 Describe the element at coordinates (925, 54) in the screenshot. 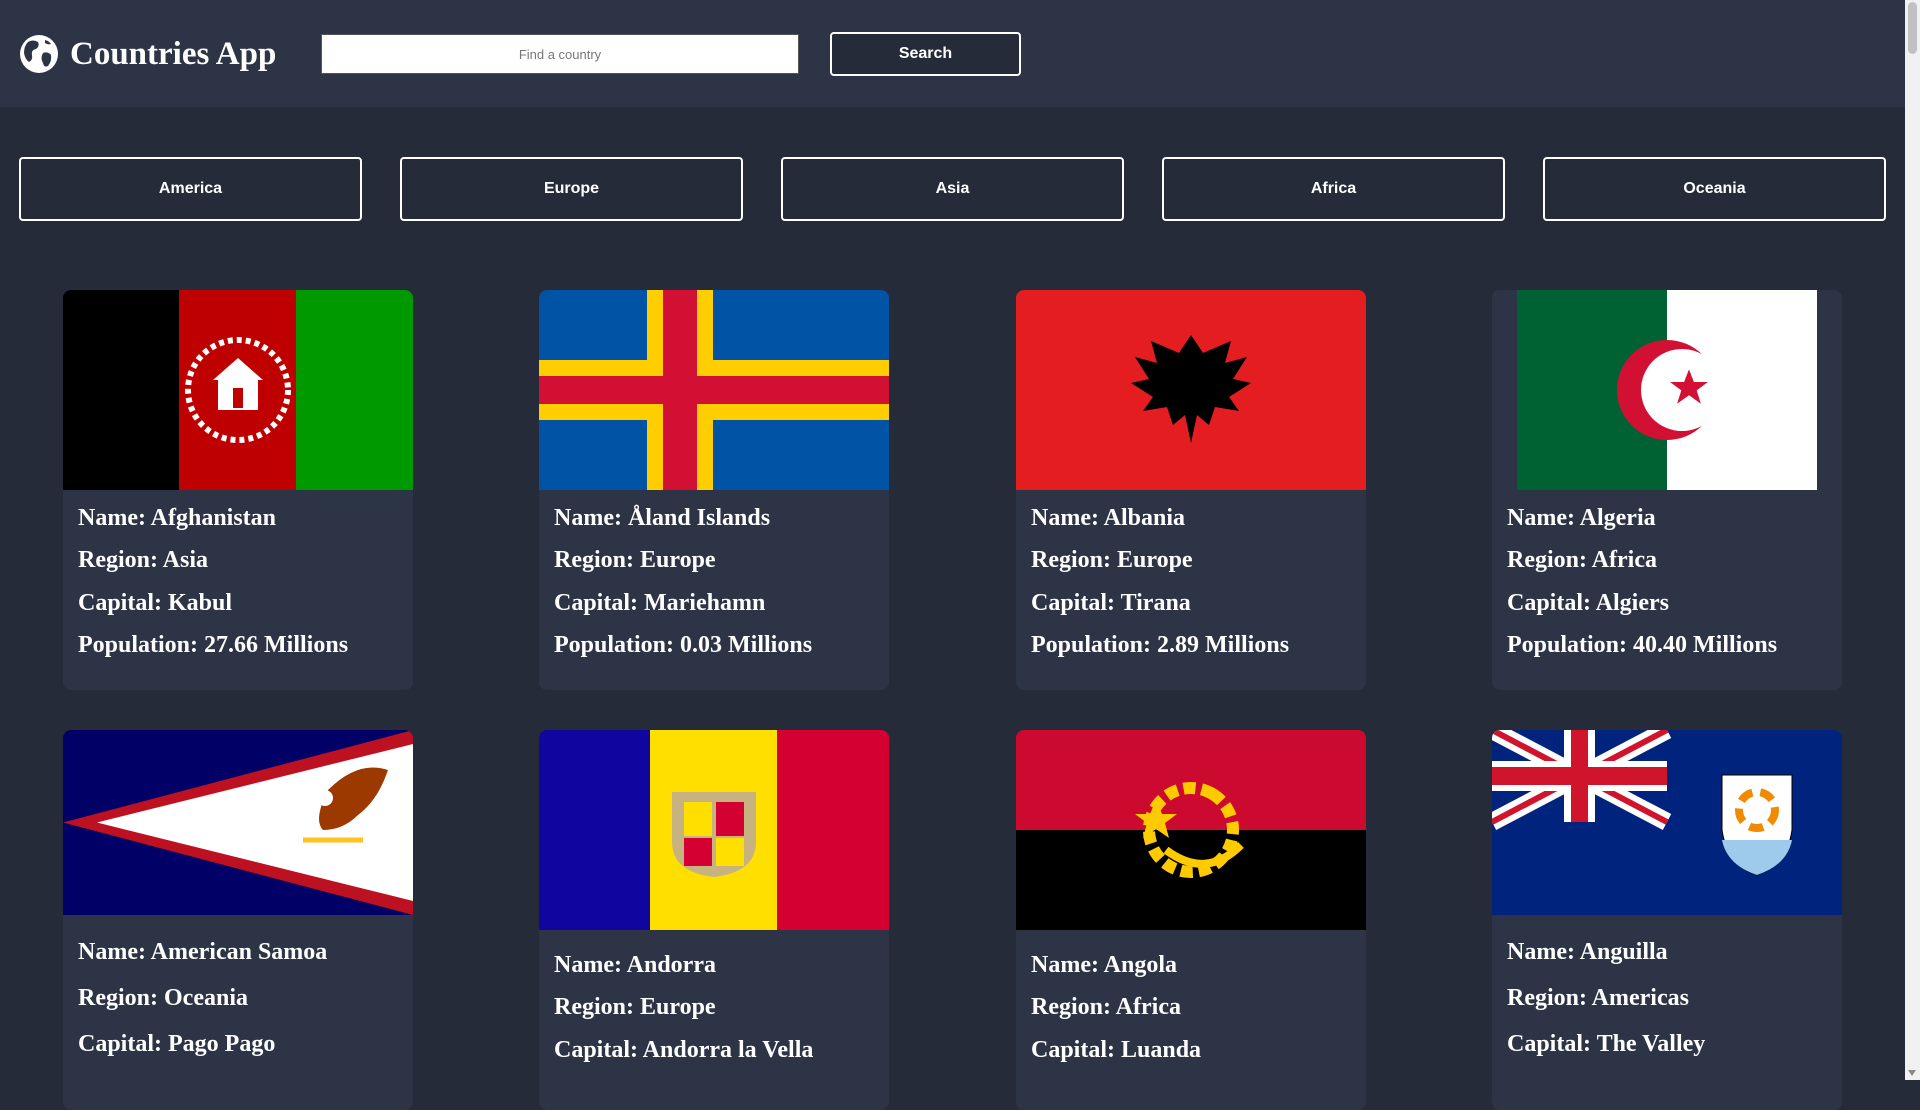

I see `search-button: Search` at that location.